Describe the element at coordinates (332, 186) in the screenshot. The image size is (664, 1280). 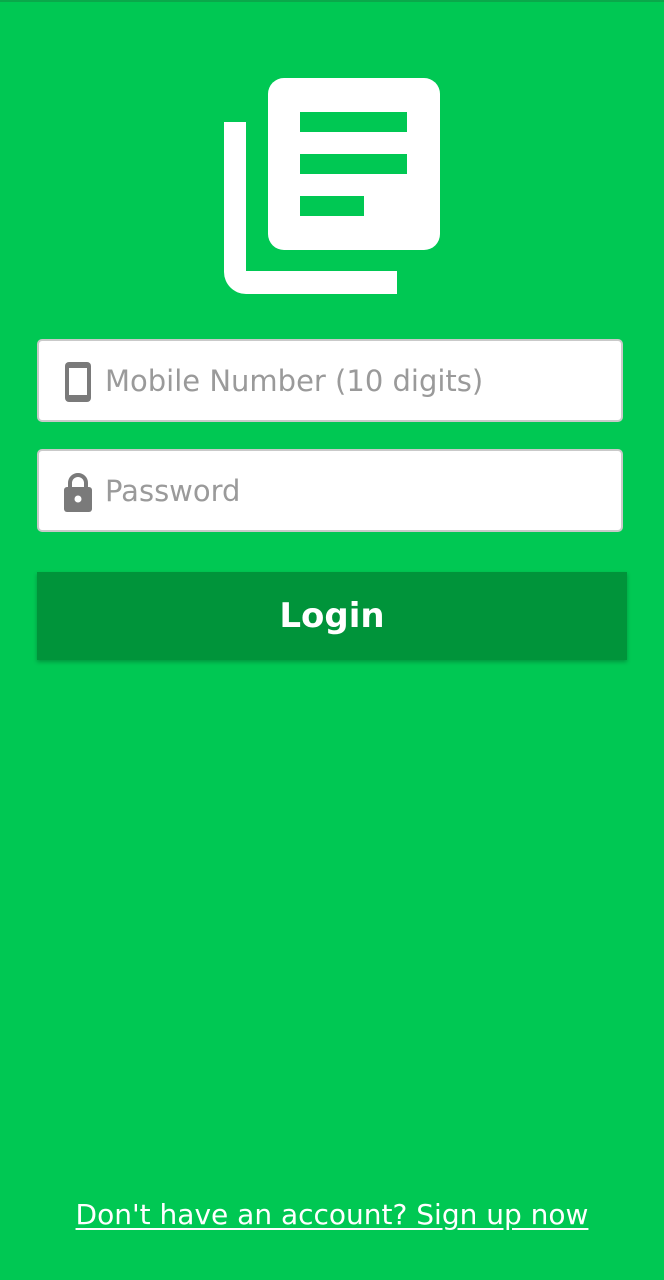
I see `news-articles-icon` at that location.